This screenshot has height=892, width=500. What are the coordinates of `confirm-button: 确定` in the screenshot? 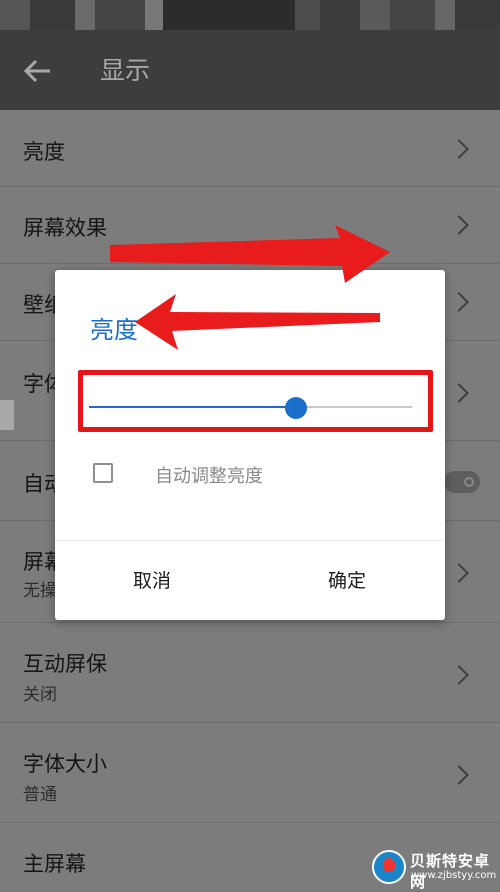 It's located at (347, 579).